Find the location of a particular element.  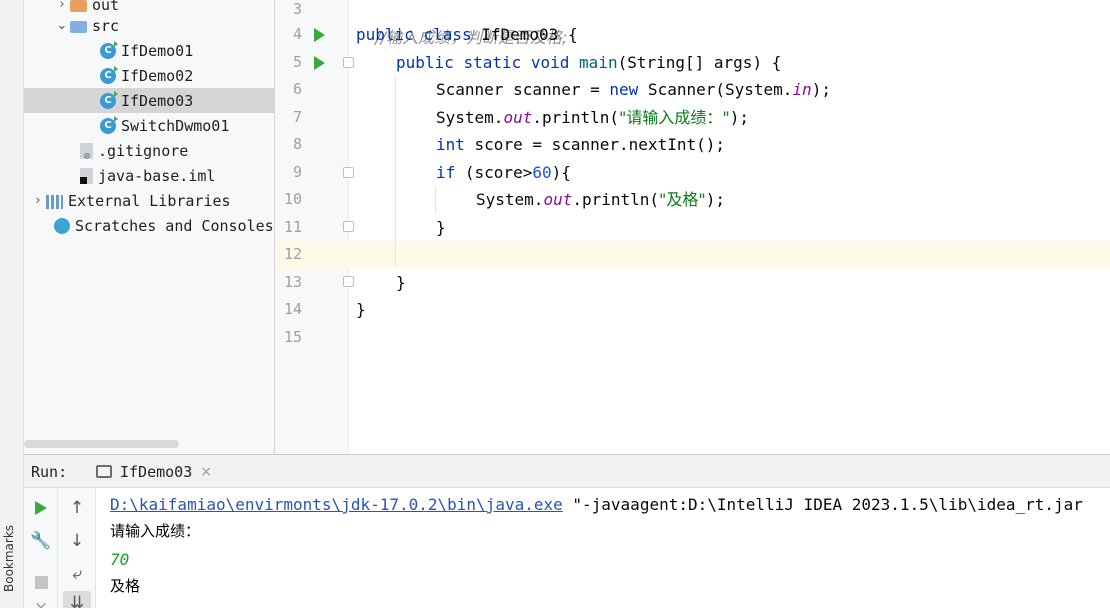

soft-wrap-icon: ⤶ is located at coordinates (77, 574).